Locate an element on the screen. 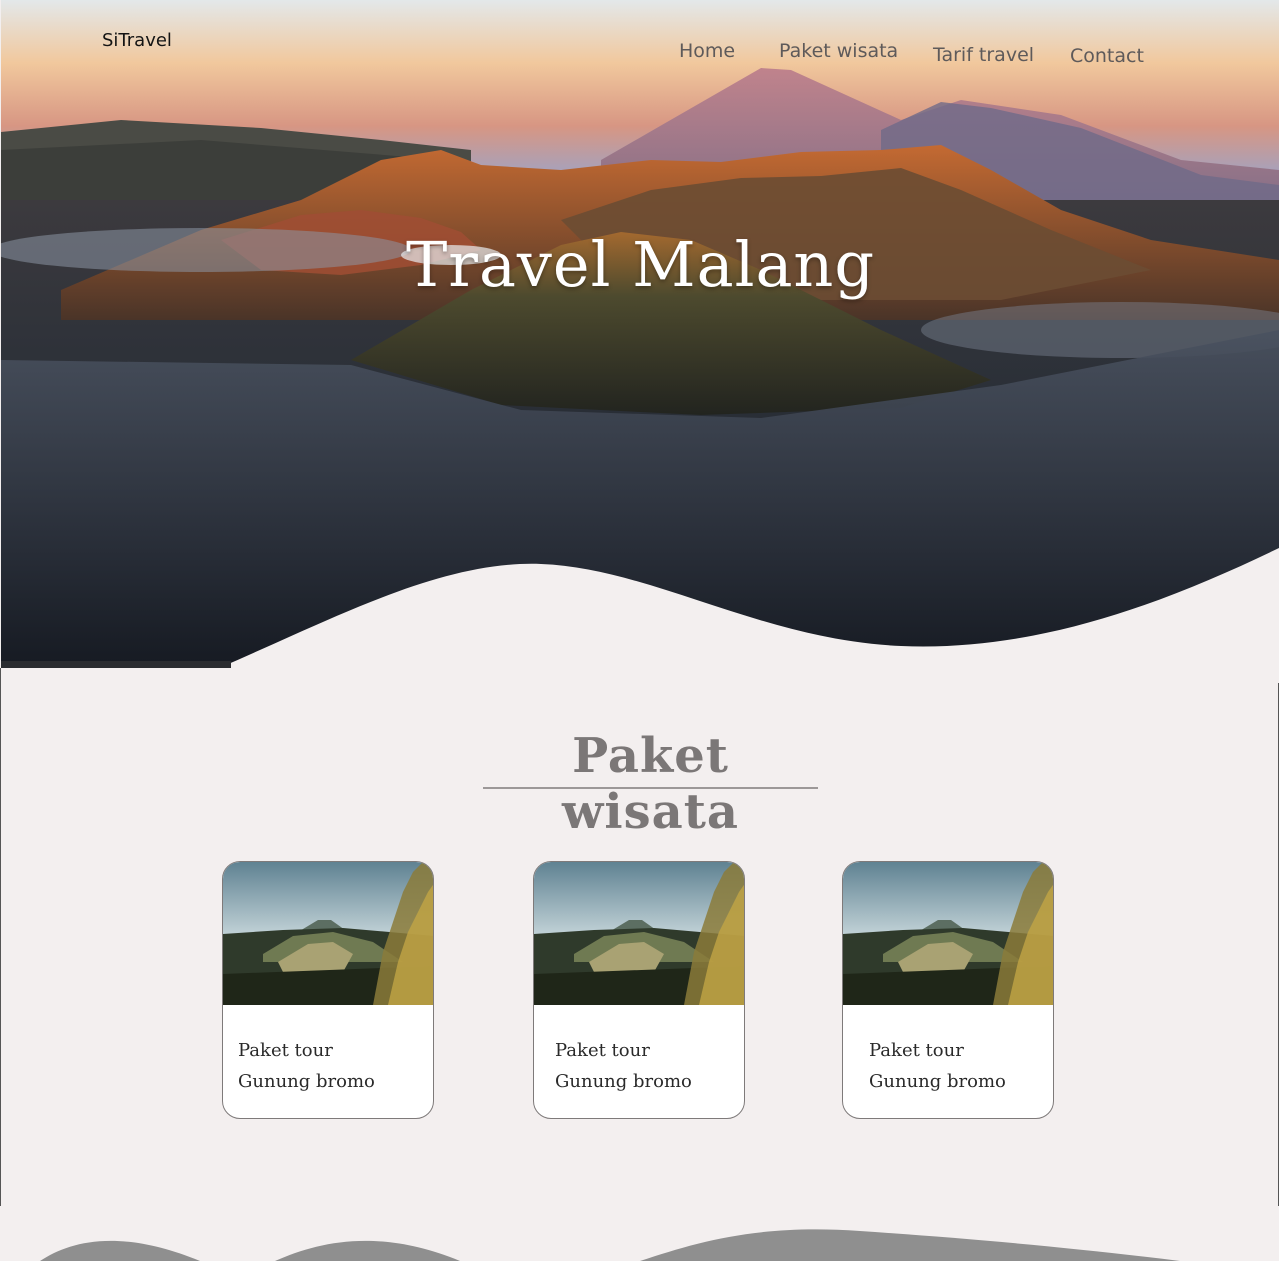 This screenshot has height=1261, width=1279. footer-wave-decoration is located at coordinates (610, 1245).